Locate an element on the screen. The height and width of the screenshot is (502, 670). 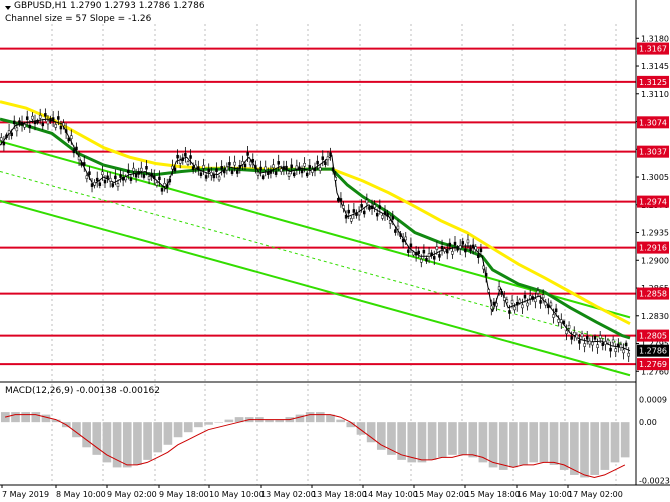
symbol-header: GBPUSD,H1 1.2790 1.2793 1.2786 1.2786 is located at coordinates (109, 6).